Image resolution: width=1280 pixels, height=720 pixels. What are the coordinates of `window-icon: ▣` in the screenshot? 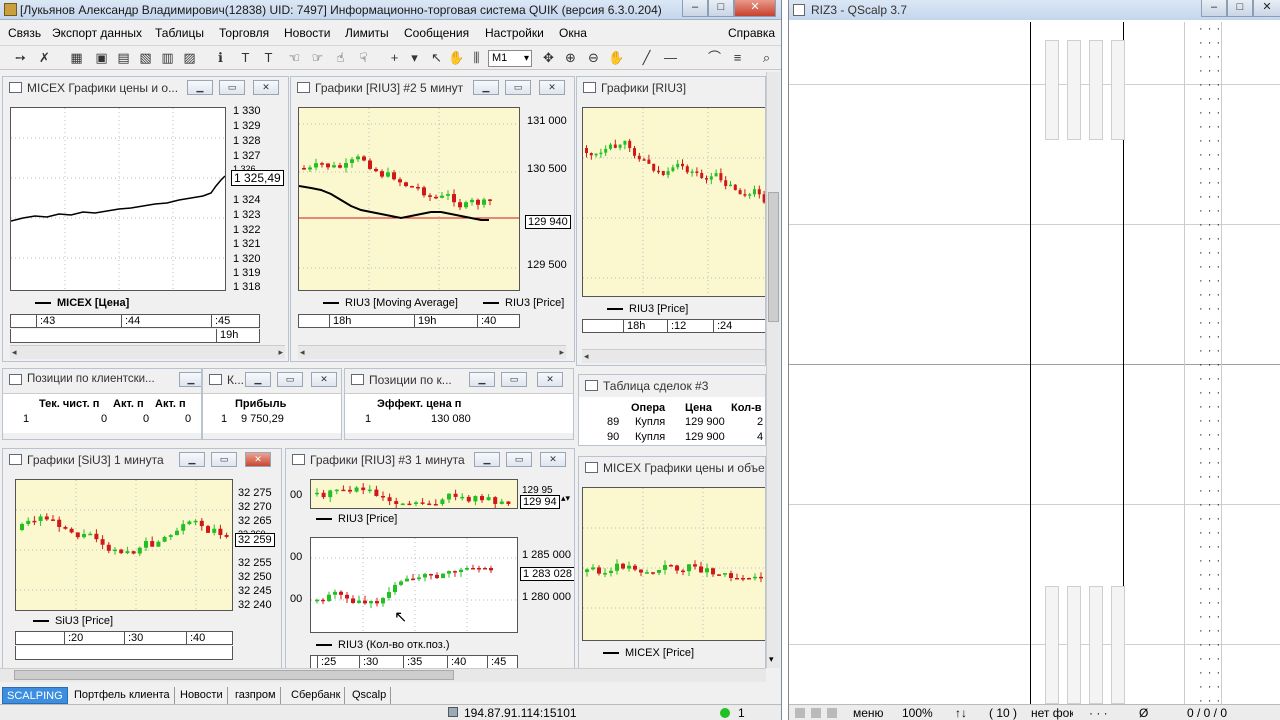 It's located at (101, 58).